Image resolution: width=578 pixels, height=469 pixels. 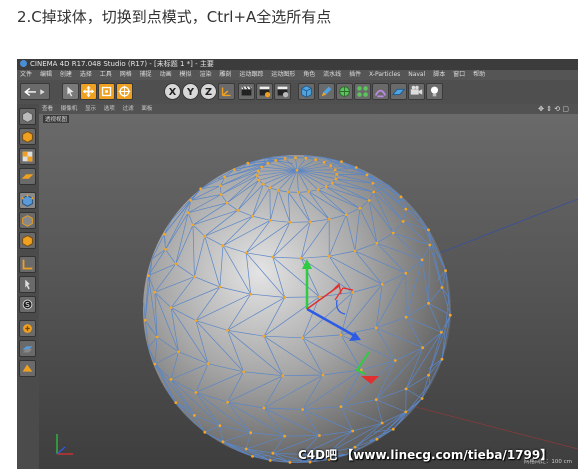 What do you see at coordinates (46, 75) in the screenshot?
I see `menu-item-edit: 编辑` at bounding box center [46, 75].